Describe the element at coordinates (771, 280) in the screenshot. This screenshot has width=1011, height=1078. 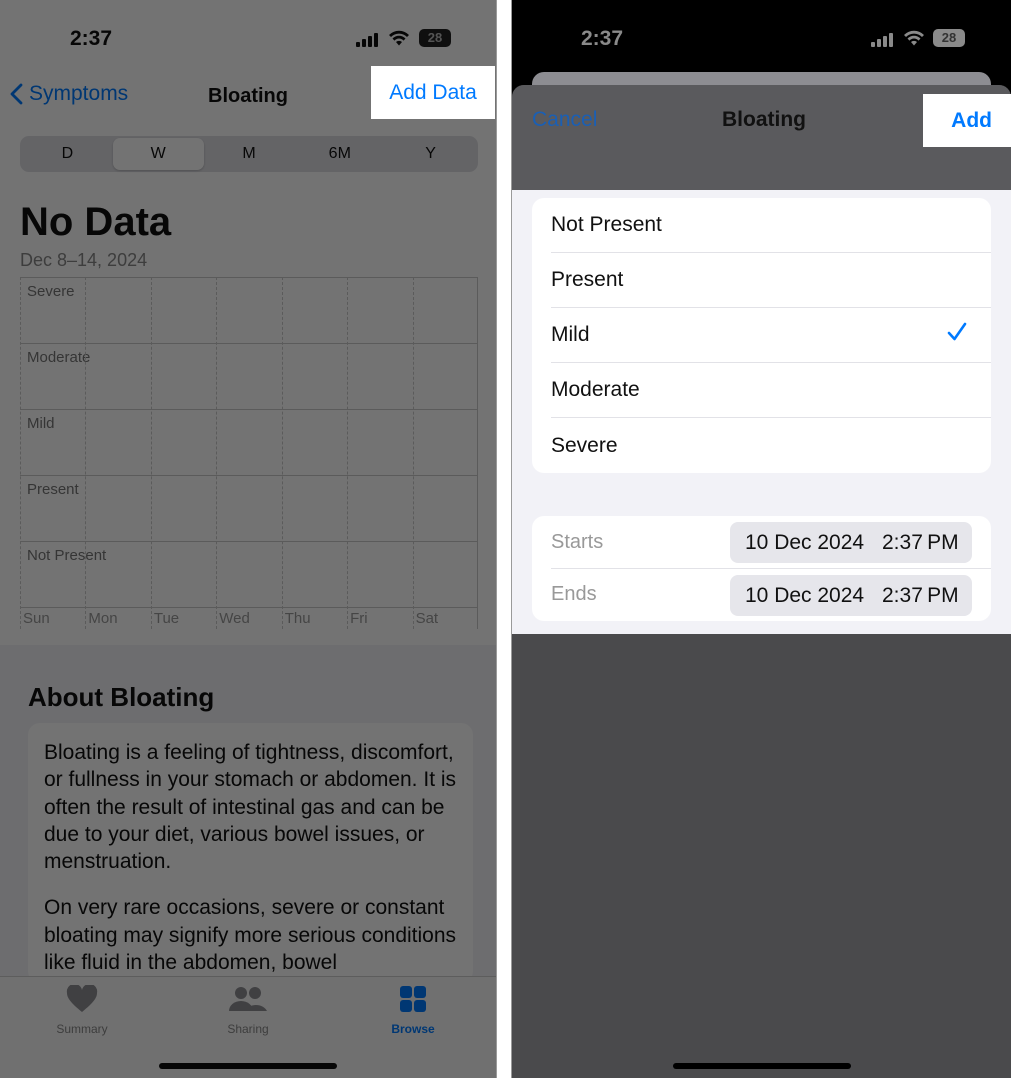
I see `option-present: Present` at that location.